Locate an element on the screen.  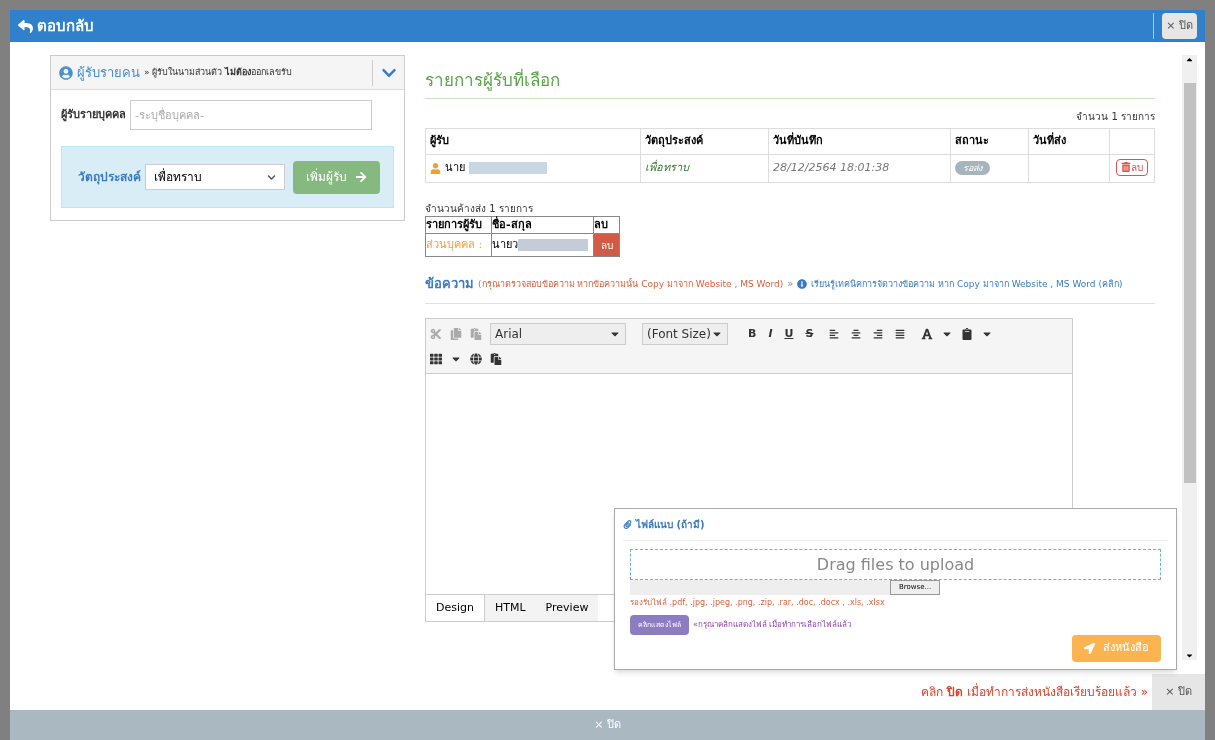
blurred-text is located at coordinates (553, 245).